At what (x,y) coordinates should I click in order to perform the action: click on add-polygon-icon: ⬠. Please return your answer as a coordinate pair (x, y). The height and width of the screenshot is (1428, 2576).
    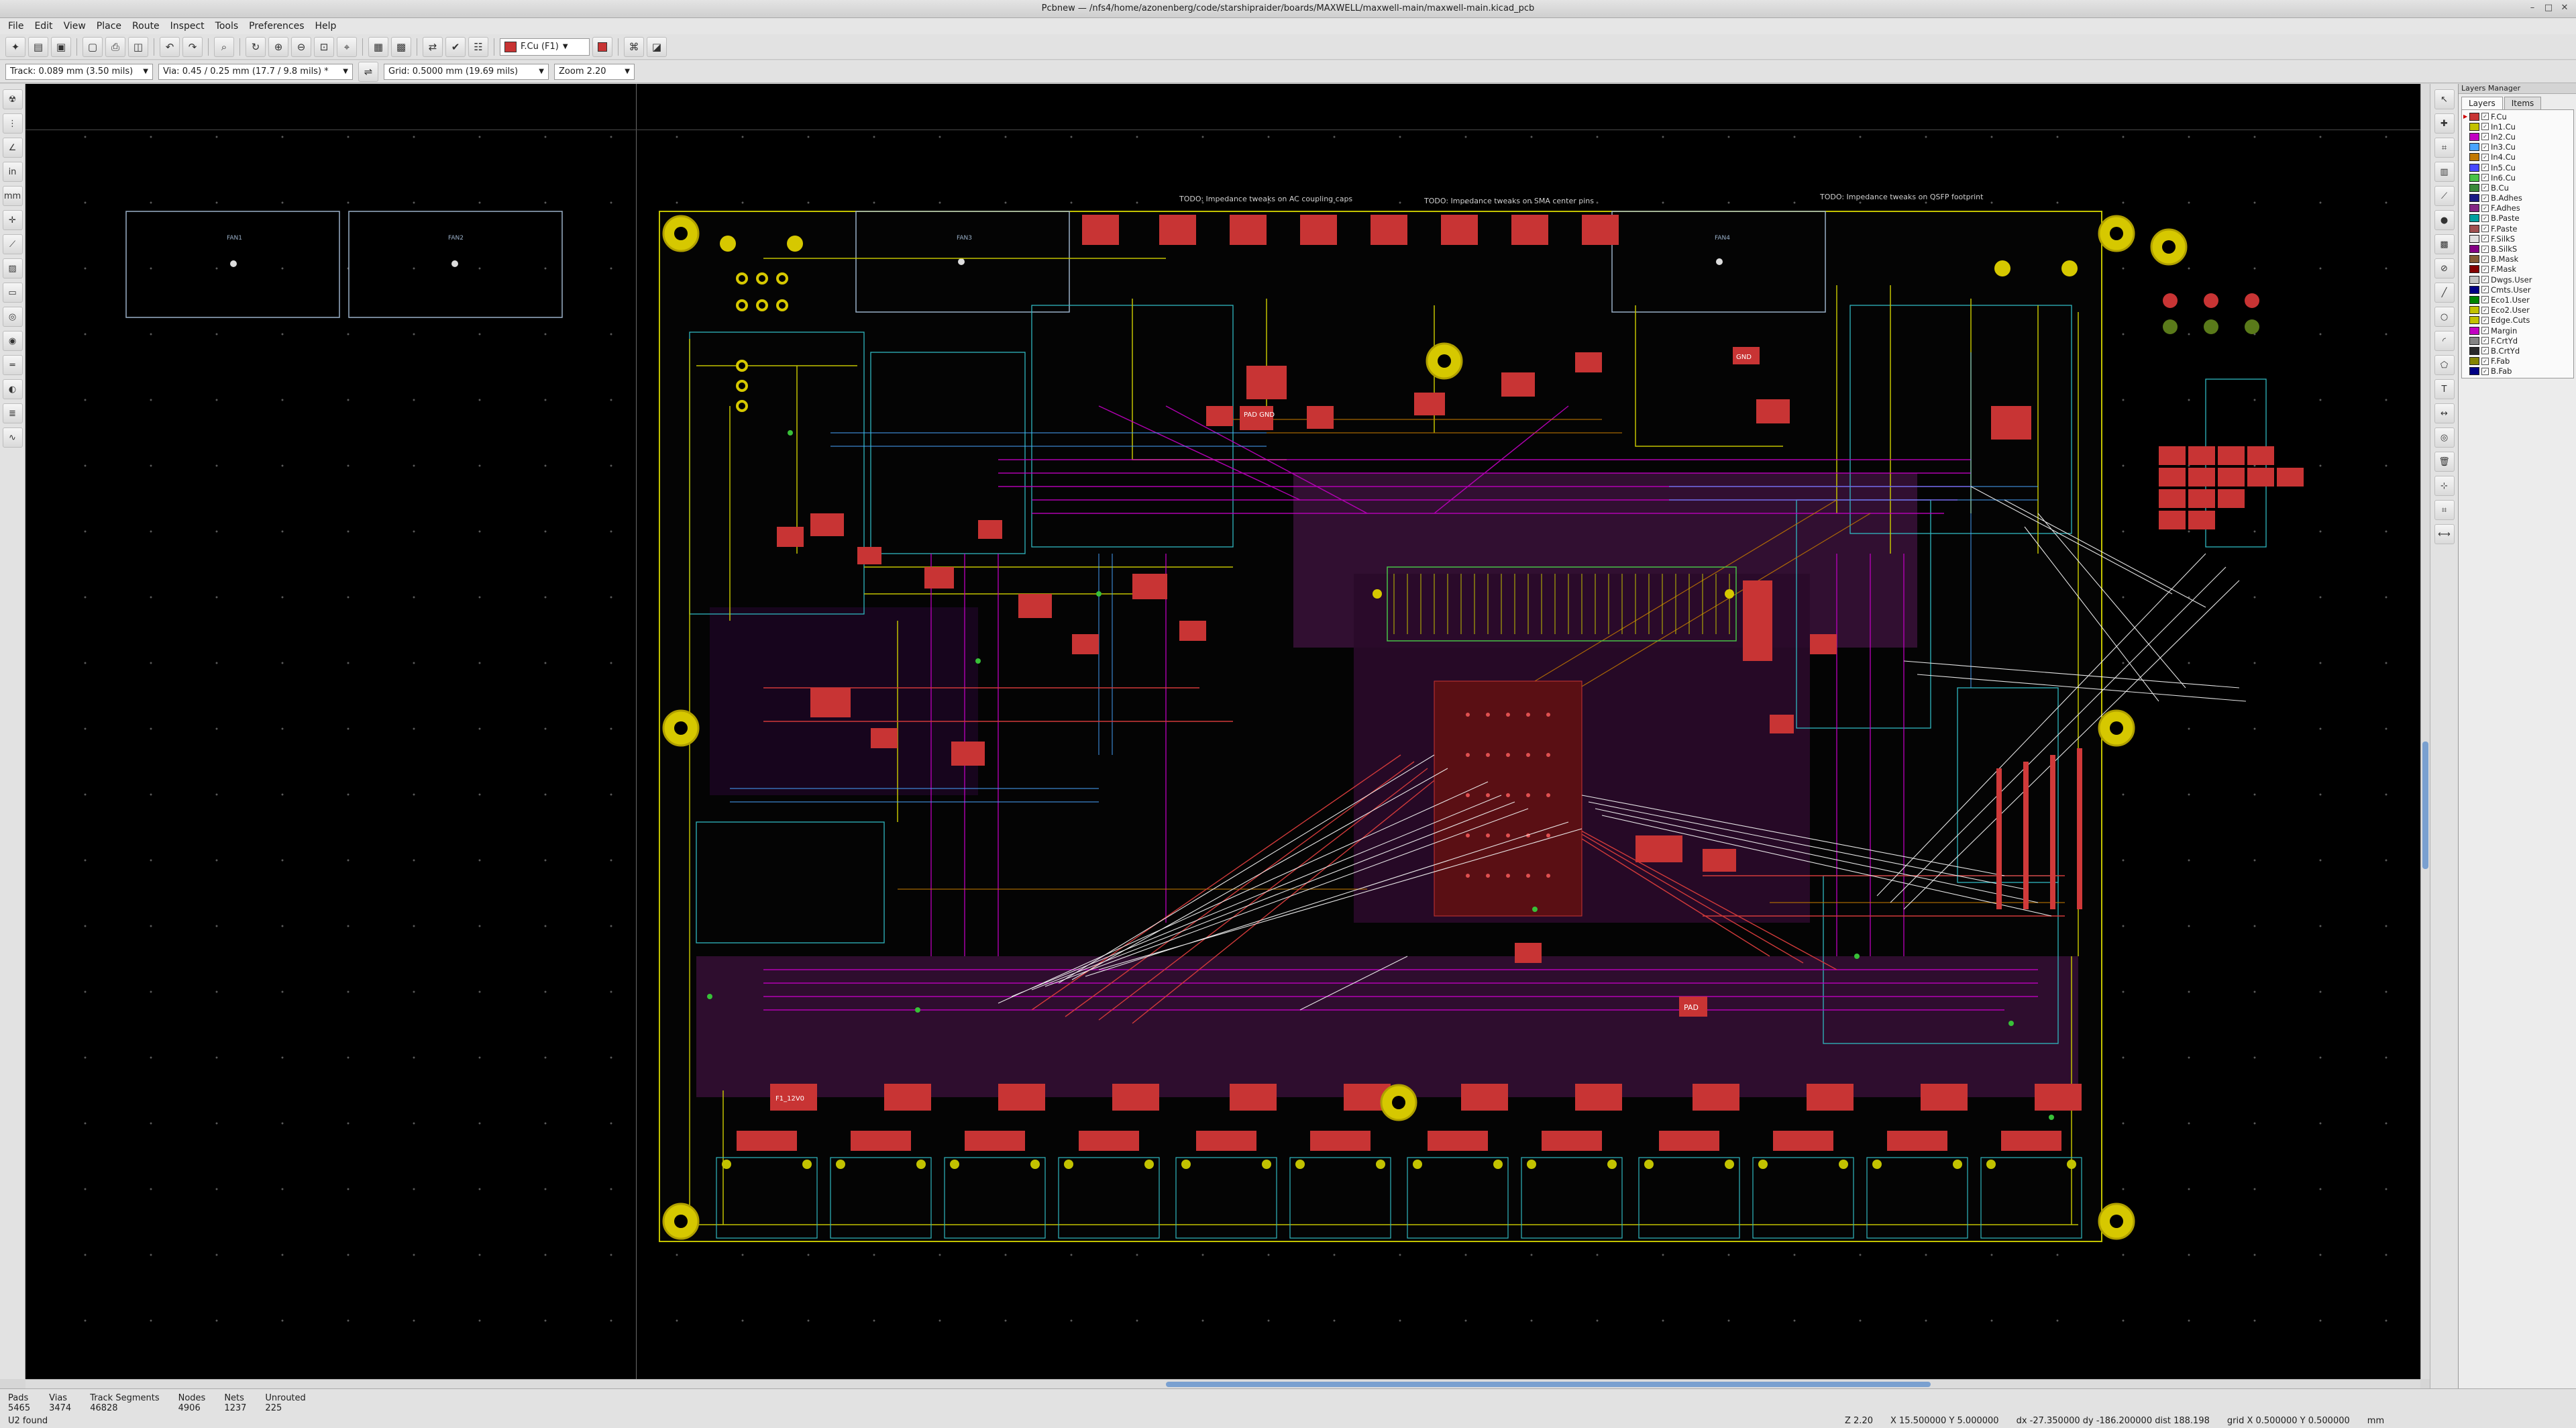
    Looking at the image, I should click on (2444, 365).